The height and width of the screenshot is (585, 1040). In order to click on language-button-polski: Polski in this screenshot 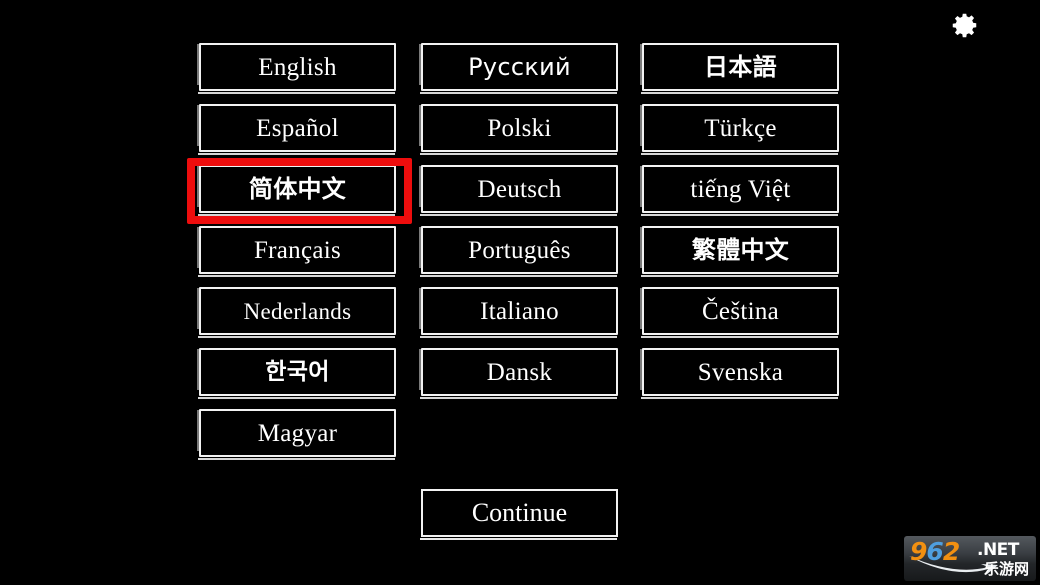, I will do `click(518, 129)`.